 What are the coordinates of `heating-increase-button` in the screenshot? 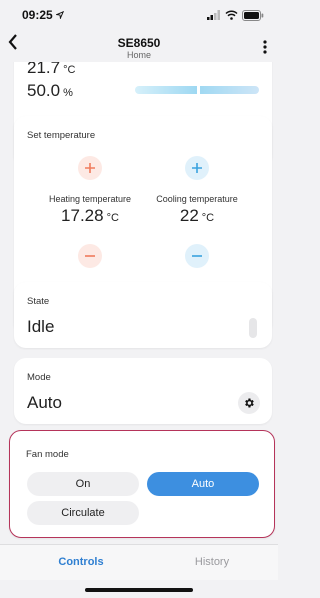 It's located at (90, 168).